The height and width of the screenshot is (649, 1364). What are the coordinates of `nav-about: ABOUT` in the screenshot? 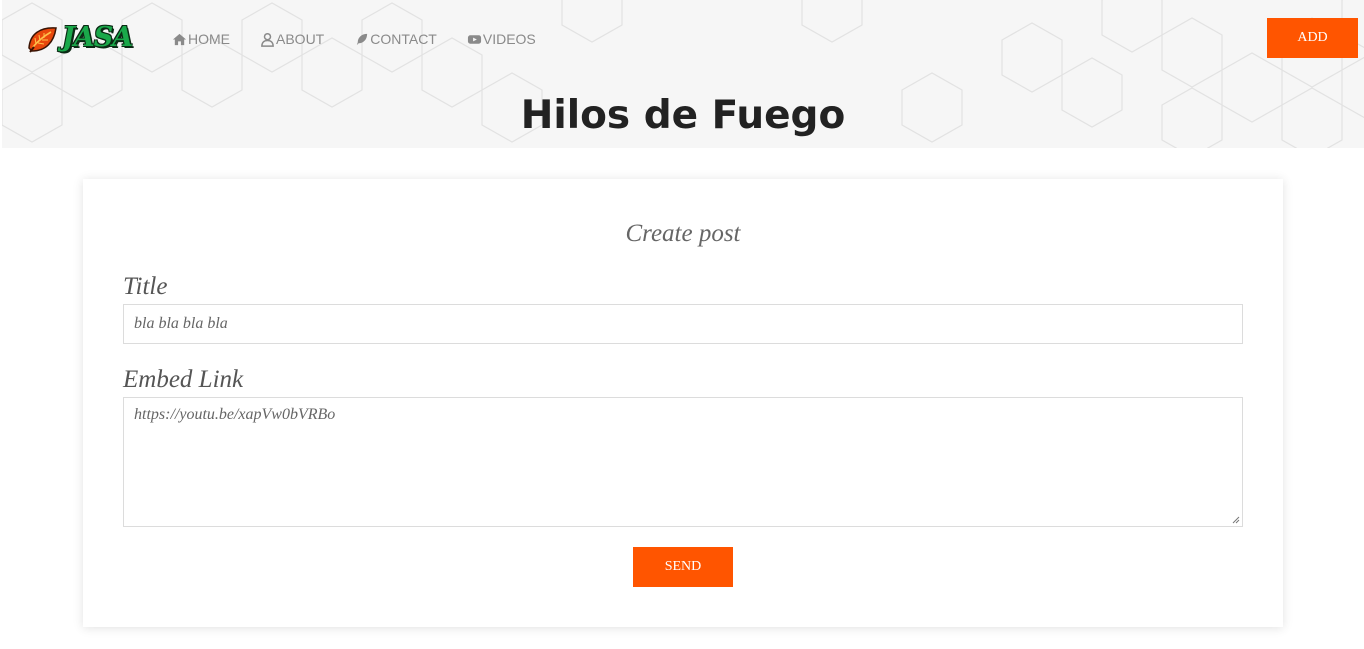 It's located at (292, 39).